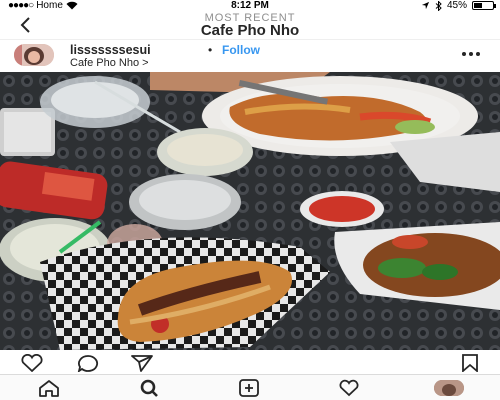 Image resolution: width=500 pixels, height=400 pixels. What do you see at coordinates (109, 63) in the screenshot?
I see `location-link: Cafe Pho Nho >` at bounding box center [109, 63].